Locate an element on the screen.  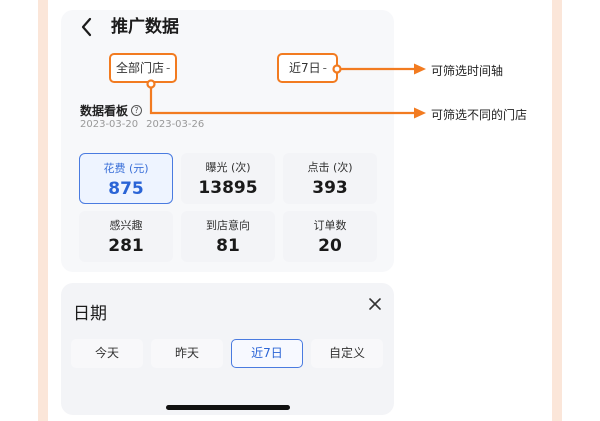
time-filter-label: 近7日 is located at coordinates (305, 68).